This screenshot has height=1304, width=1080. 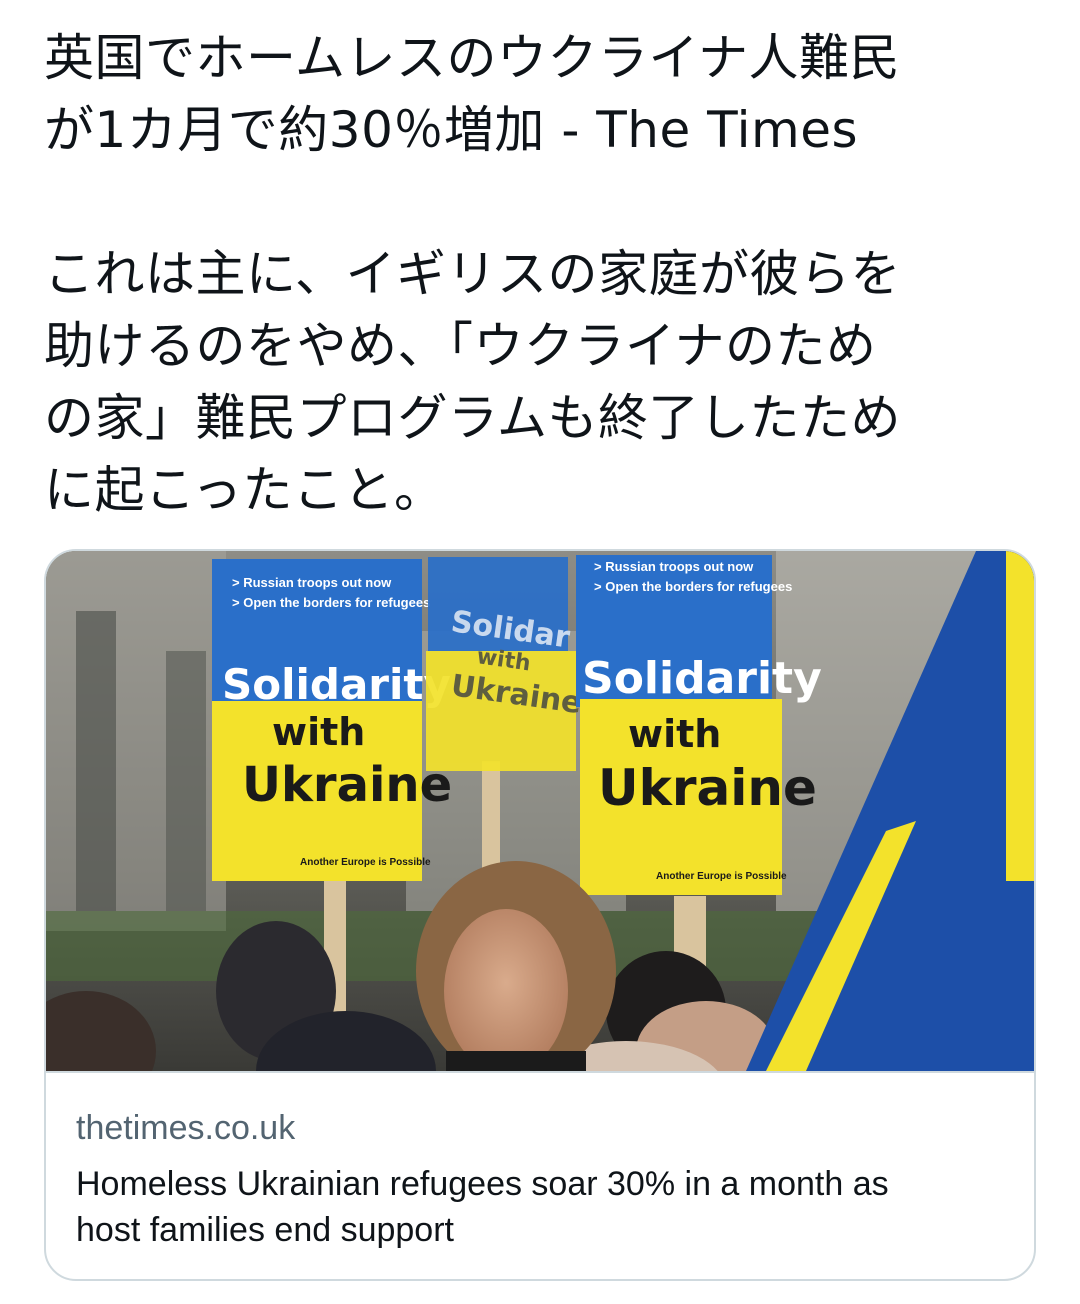 I want to click on sign-left-line2: > Open the borders for refugees, so click(x=331, y=602).